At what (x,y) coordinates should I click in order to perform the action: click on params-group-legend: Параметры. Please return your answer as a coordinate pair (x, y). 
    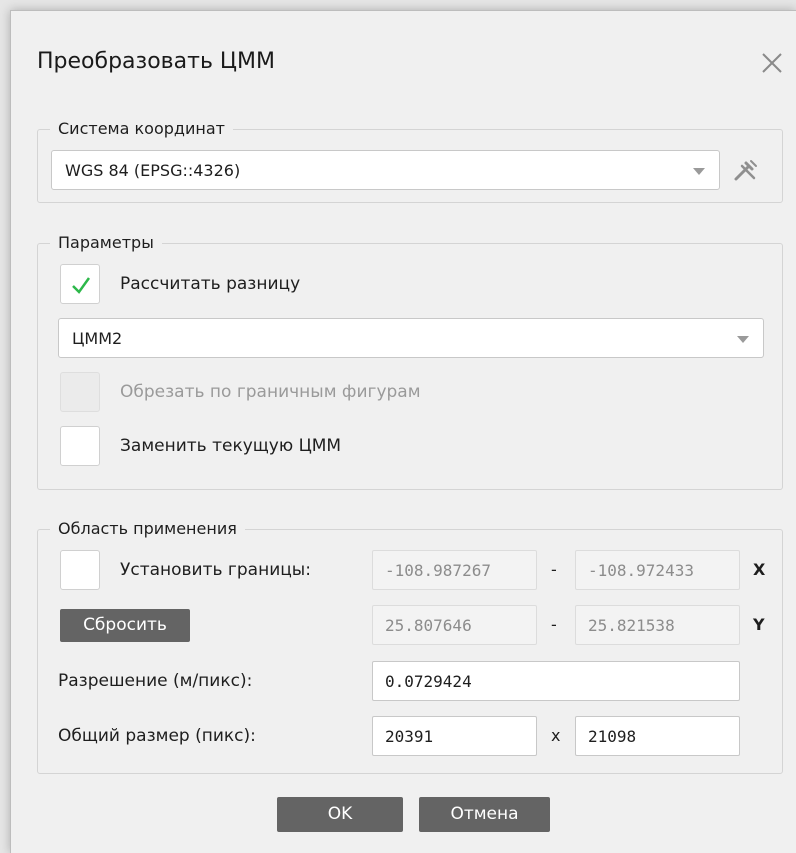
    Looking at the image, I should click on (106, 243).